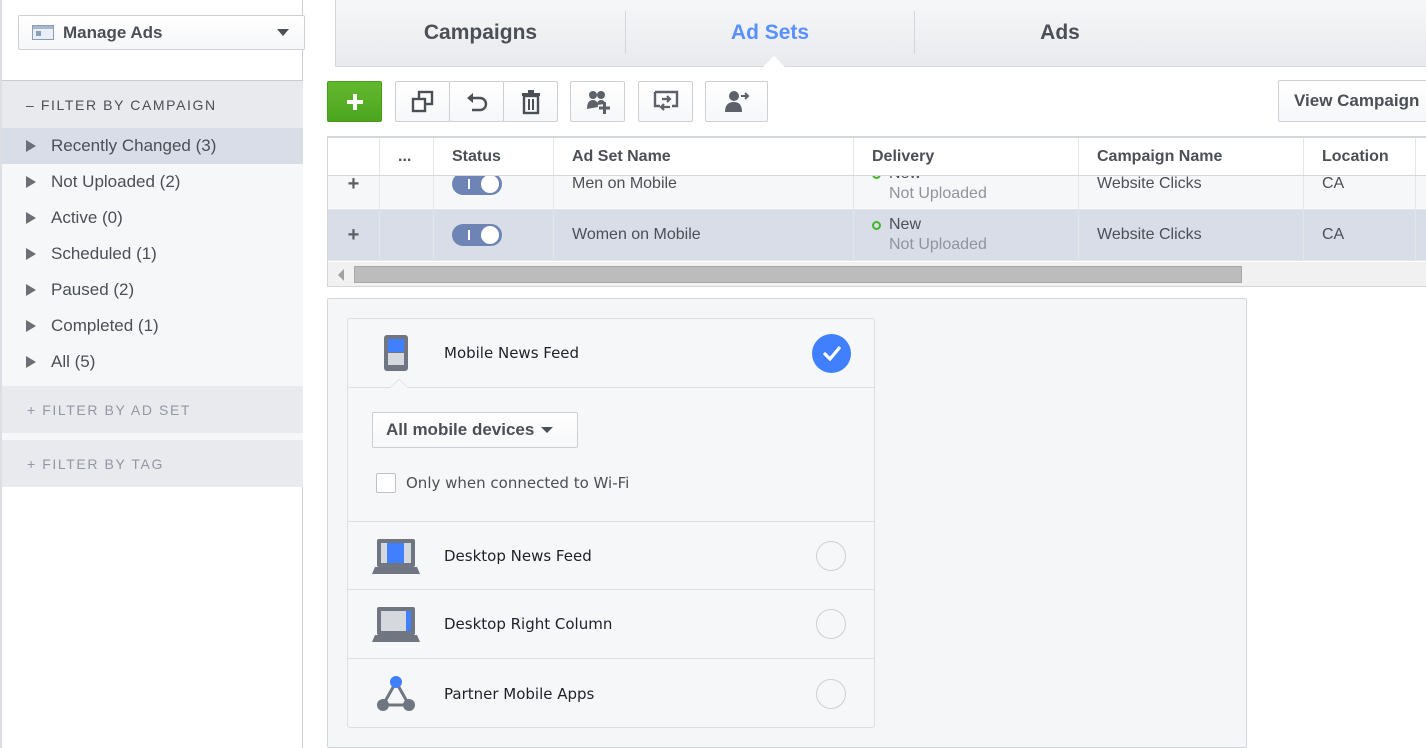 The width and height of the screenshot is (1426, 748). What do you see at coordinates (831, 353) in the screenshot?
I see `selected-check-icon` at bounding box center [831, 353].